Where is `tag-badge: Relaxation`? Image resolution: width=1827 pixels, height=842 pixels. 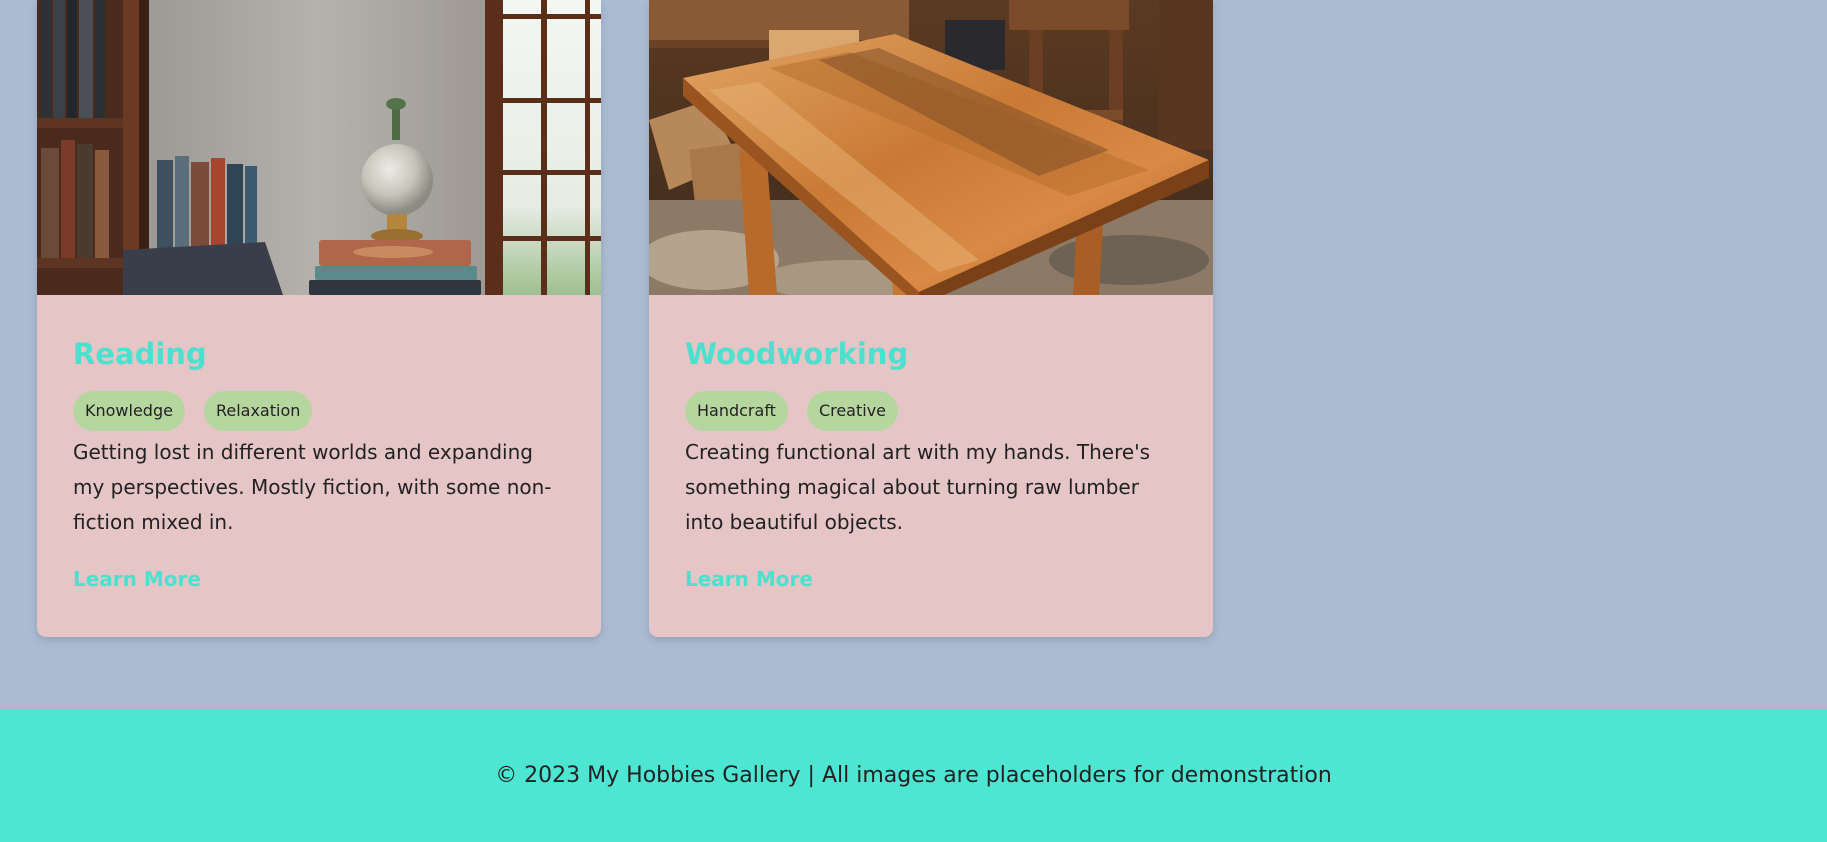
tag-badge: Relaxation is located at coordinates (258, 410).